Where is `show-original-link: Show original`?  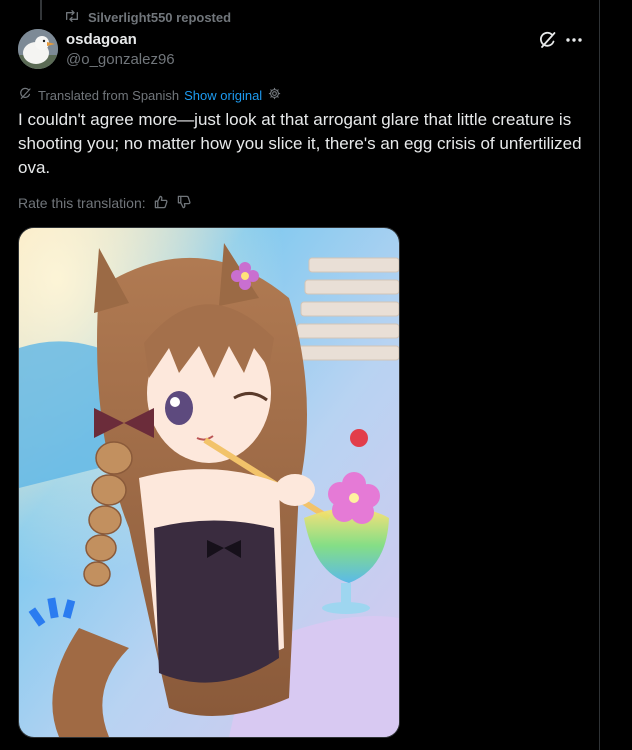 show-original-link: Show original is located at coordinates (223, 95).